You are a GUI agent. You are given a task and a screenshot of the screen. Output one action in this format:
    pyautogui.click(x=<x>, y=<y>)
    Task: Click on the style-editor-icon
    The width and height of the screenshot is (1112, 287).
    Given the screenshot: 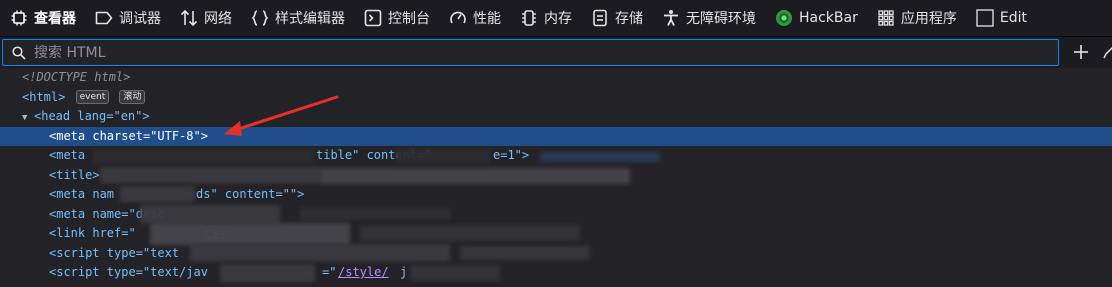 What is the action you would take?
    pyautogui.click(x=260, y=18)
    